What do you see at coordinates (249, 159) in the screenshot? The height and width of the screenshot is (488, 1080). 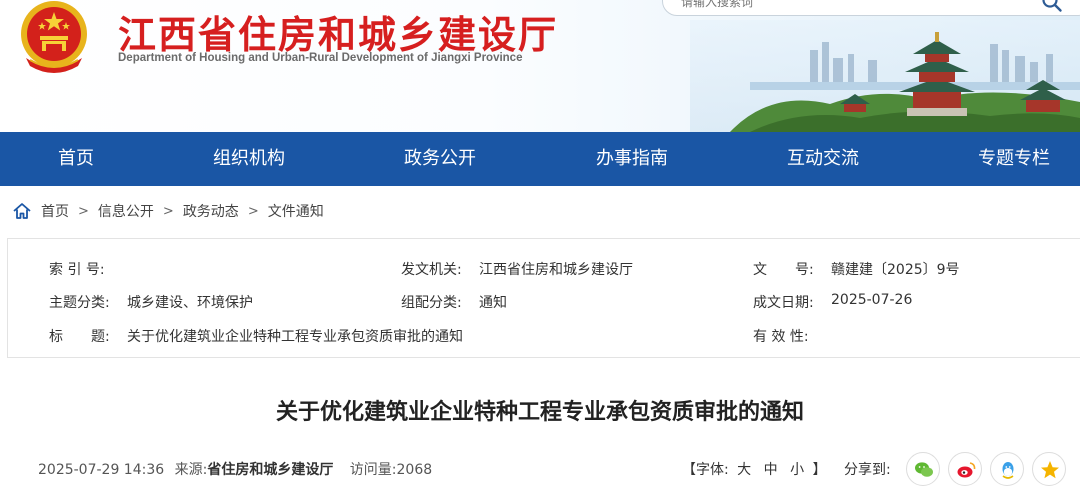 I see `nav-item-organization: 组织机构` at bounding box center [249, 159].